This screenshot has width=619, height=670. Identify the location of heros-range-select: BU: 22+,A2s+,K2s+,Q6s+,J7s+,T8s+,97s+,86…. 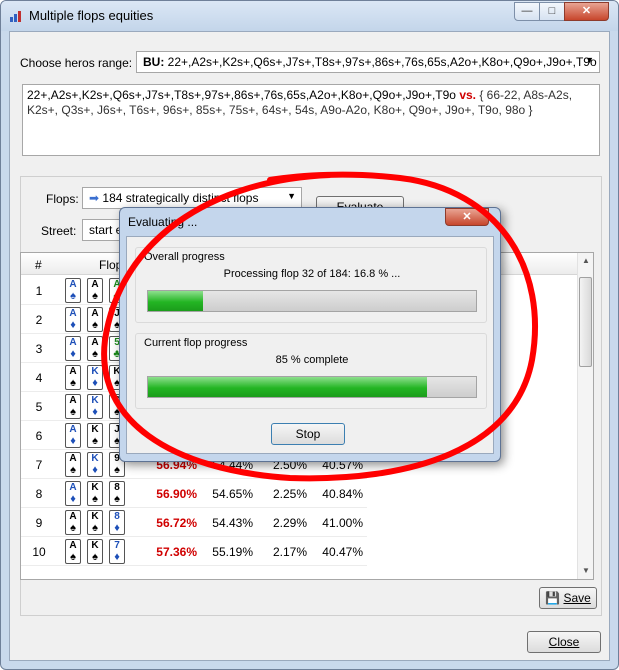
(368, 62).